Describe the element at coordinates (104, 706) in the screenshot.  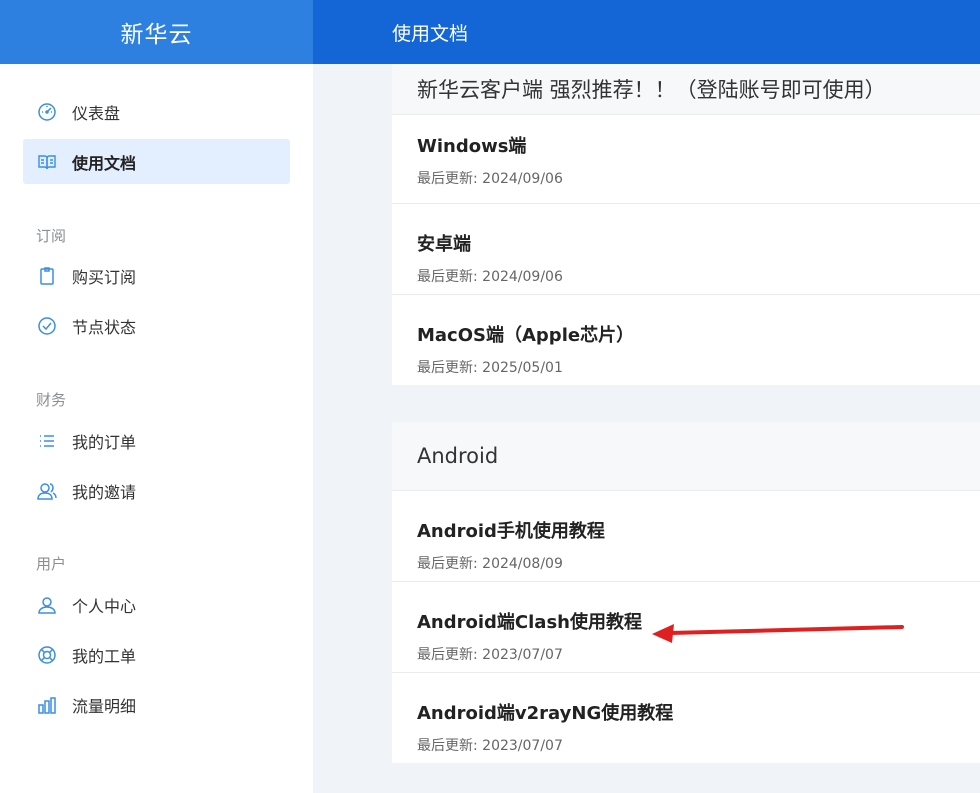
I see `sidebar-item-label: 流量明细` at that location.